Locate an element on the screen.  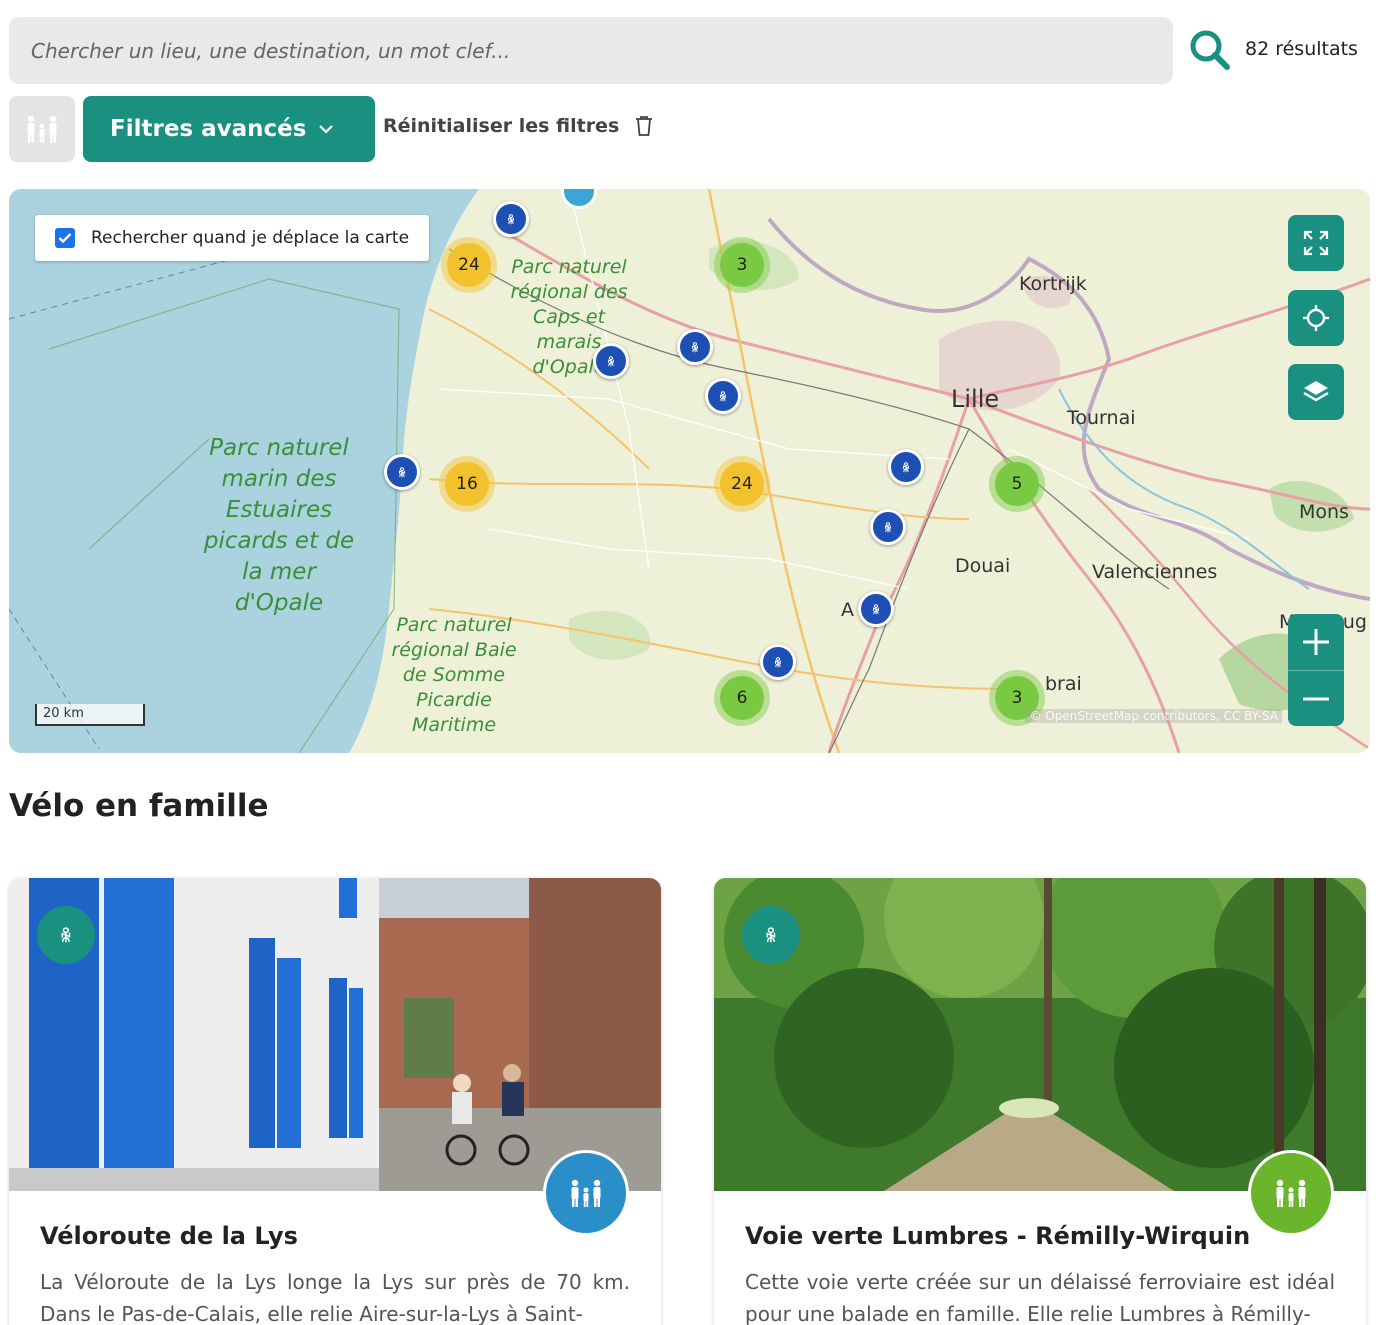
map-label-kortrijk: Kortrijk is located at coordinates (1053, 284).